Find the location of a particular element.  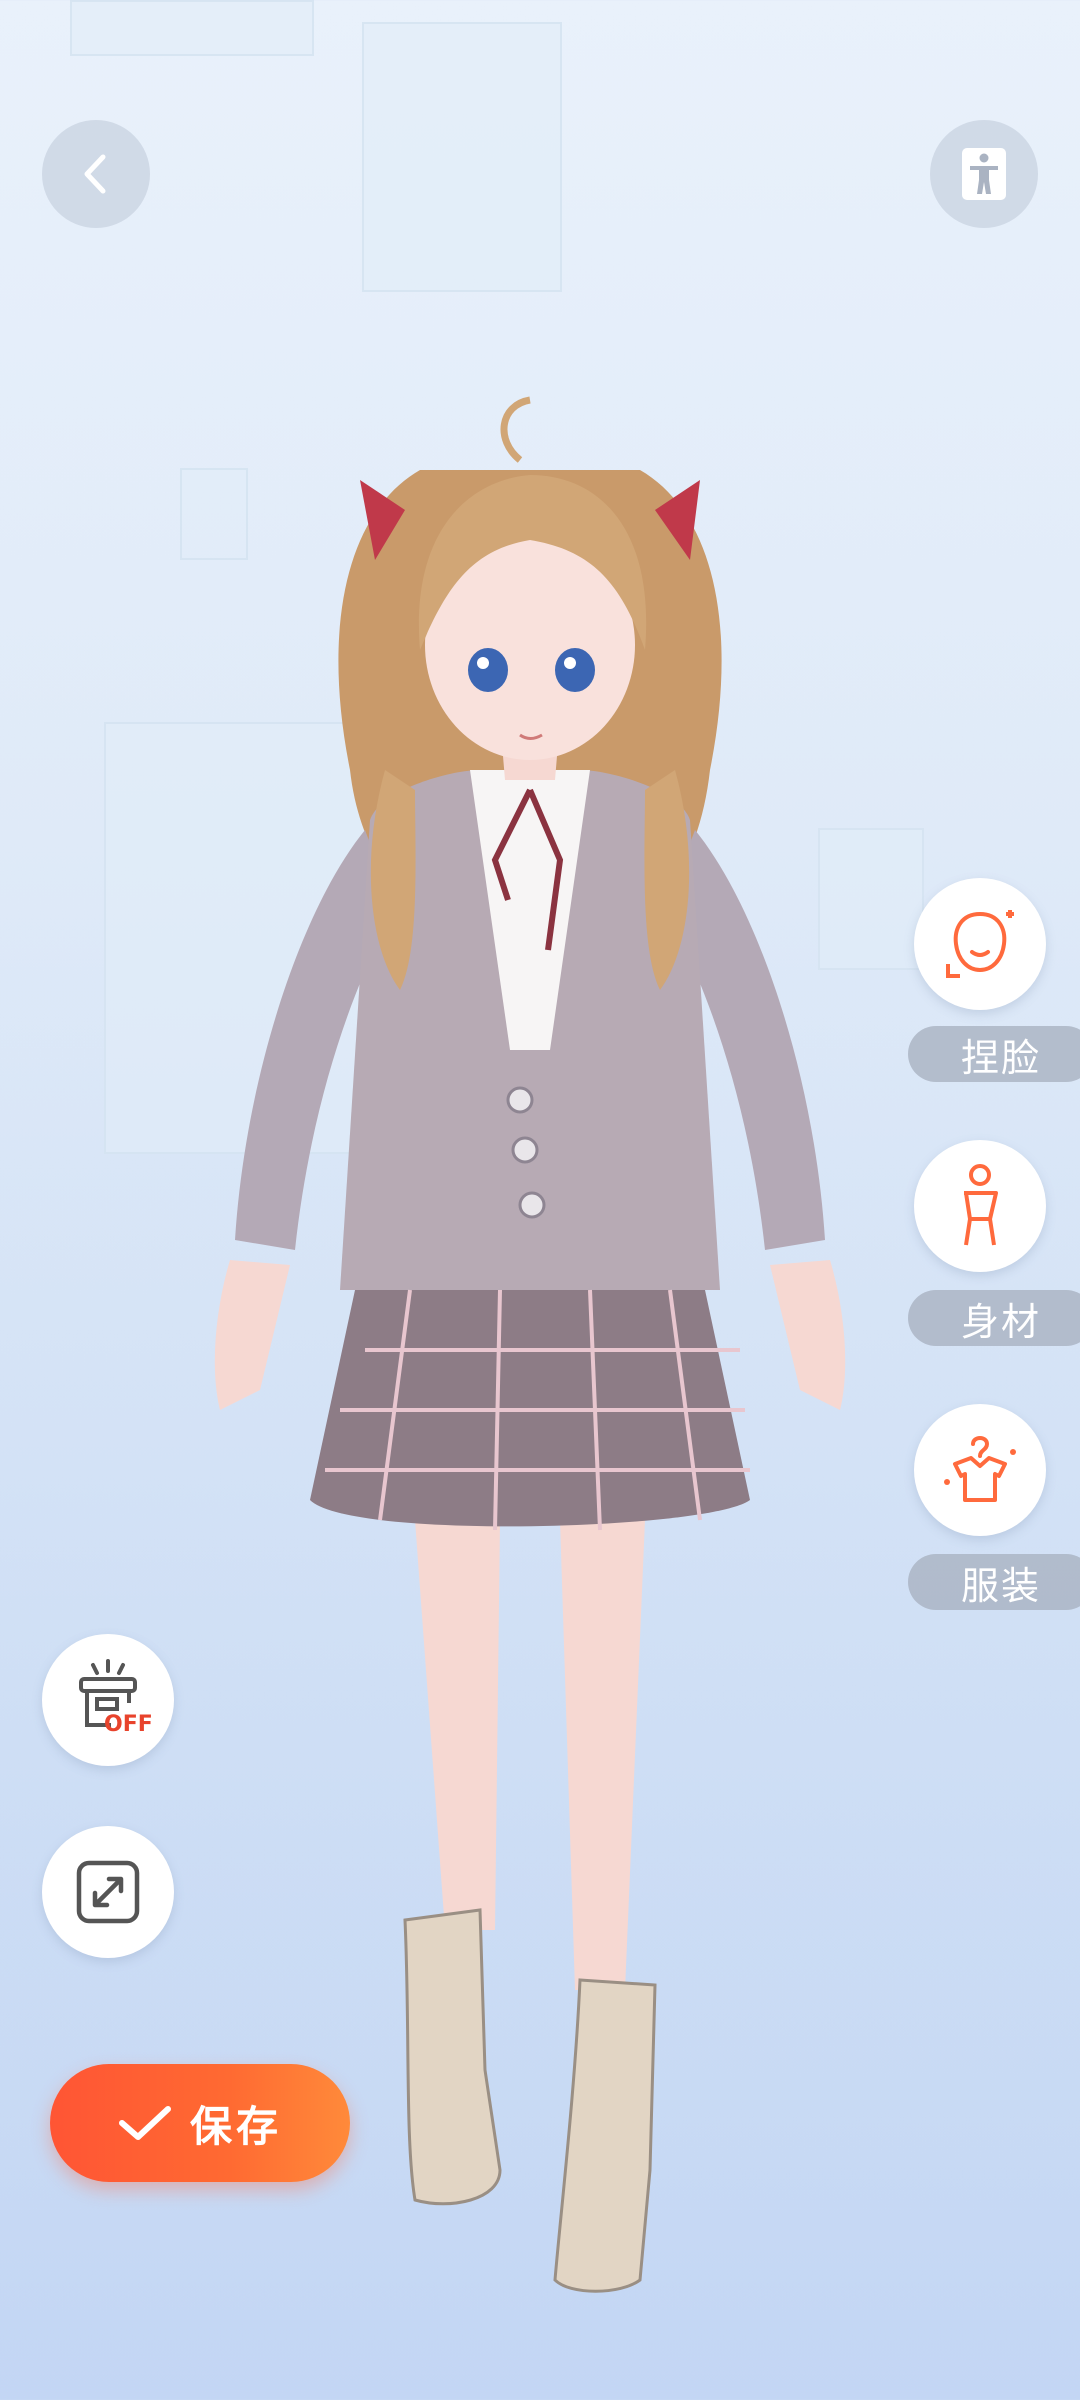

scene-toggle-off-badge: OFF is located at coordinates (128, 1724).